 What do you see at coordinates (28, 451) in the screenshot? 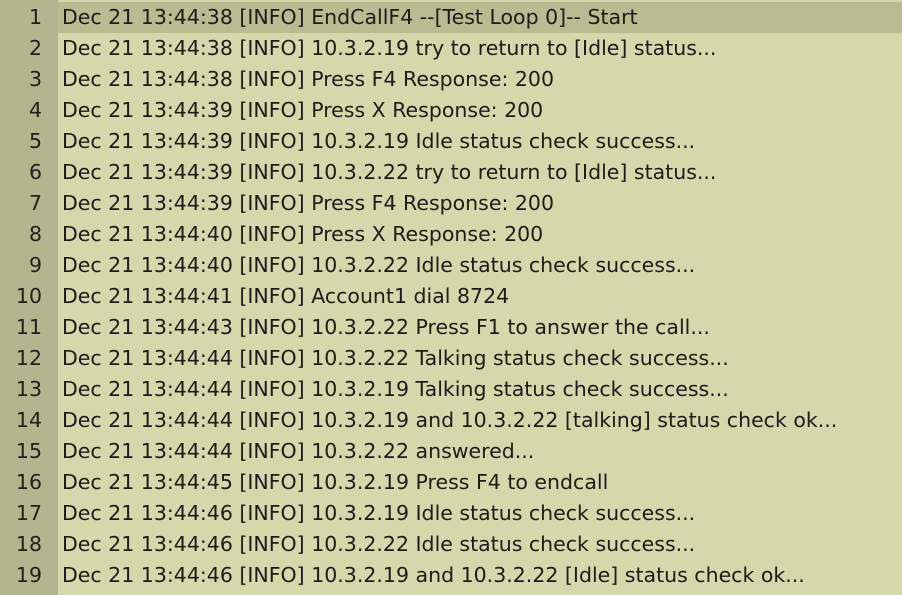
I see `line-number: 15` at bounding box center [28, 451].